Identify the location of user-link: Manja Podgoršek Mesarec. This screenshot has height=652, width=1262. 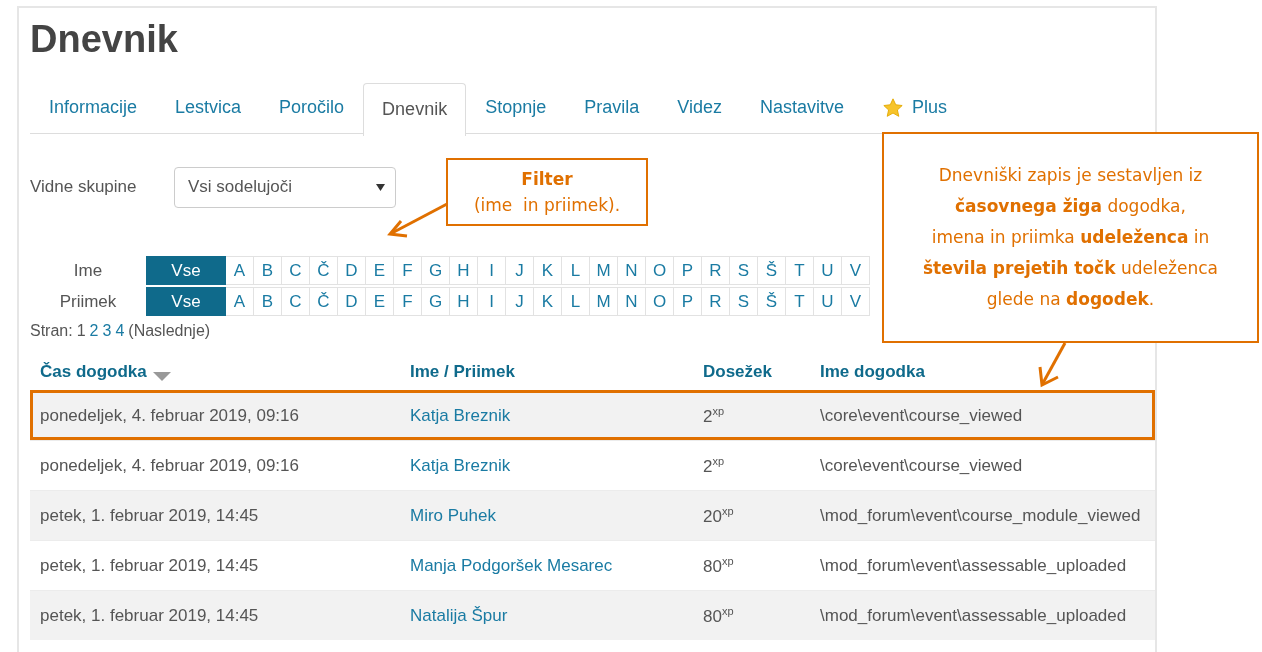
(546, 565).